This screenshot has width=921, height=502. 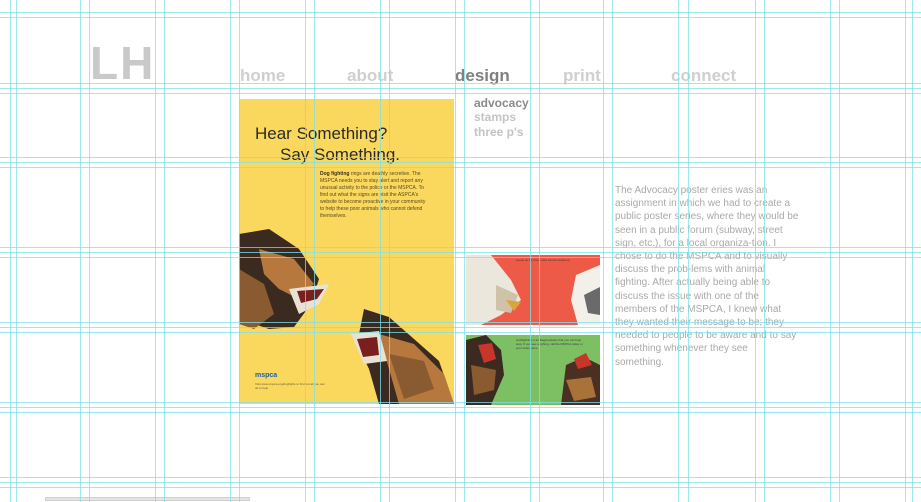 What do you see at coordinates (147, 499) in the screenshot?
I see `horizontal-scrollbar` at bounding box center [147, 499].